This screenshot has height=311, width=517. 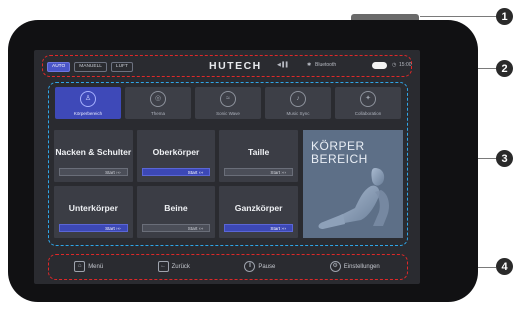 What do you see at coordinates (88, 99) in the screenshot?
I see `body-icon: ♙` at bounding box center [88, 99].